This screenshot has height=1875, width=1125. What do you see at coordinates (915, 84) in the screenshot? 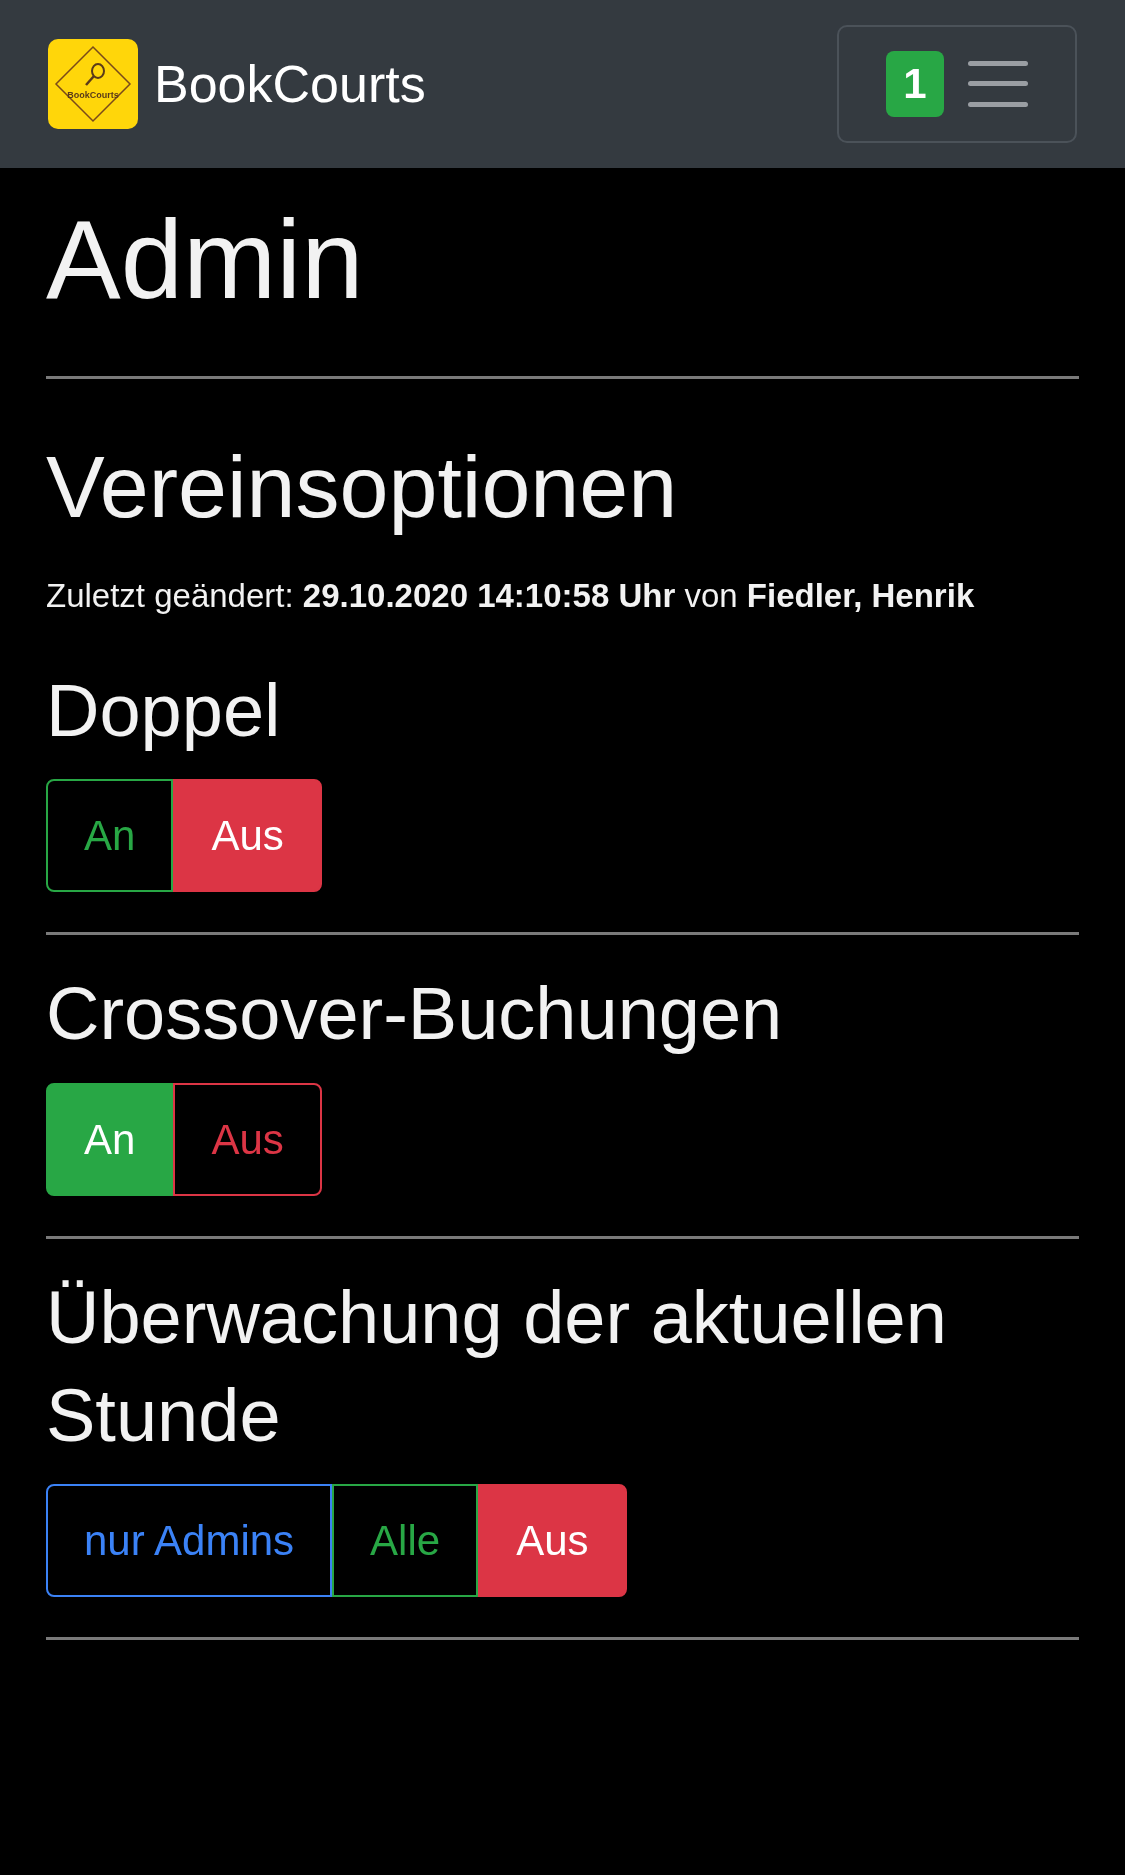
I see `notification-badge: 1` at bounding box center [915, 84].